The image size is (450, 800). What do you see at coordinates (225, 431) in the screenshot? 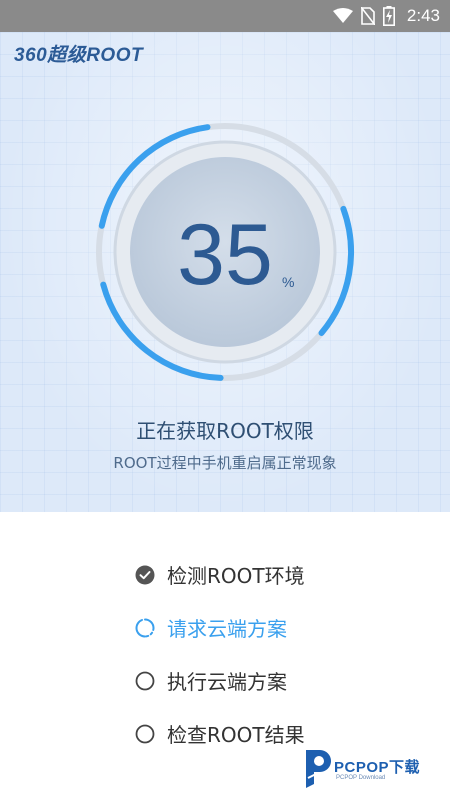
I see `status-title: 正在获取ROOT权限` at bounding box center [225, 431].